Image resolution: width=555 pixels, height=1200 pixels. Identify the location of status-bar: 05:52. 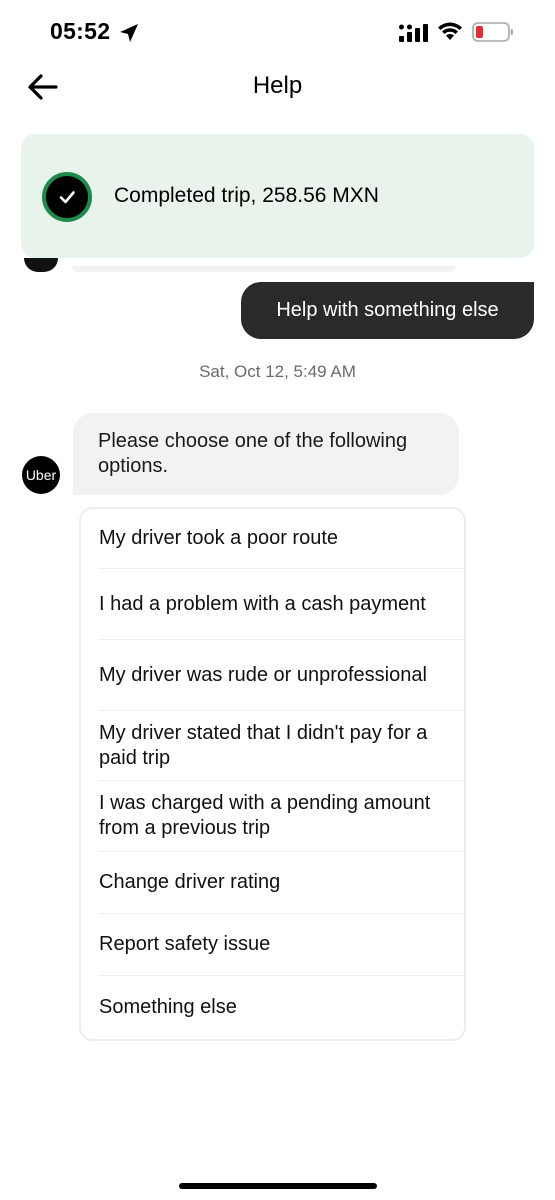
(277, 33).